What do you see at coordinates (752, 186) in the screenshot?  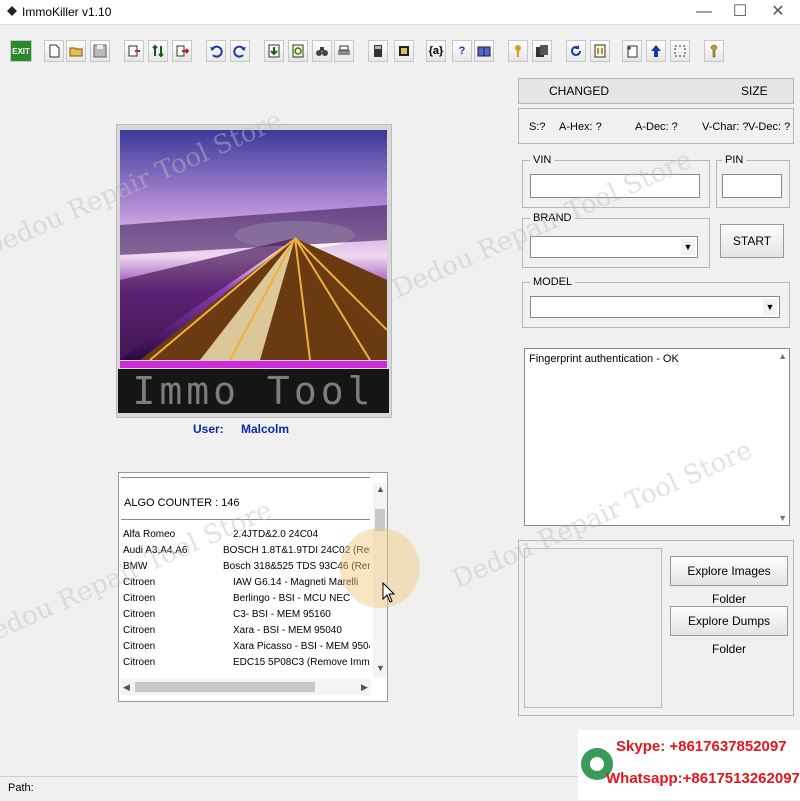 I see `pin-input` at bounding box center [752, 186].